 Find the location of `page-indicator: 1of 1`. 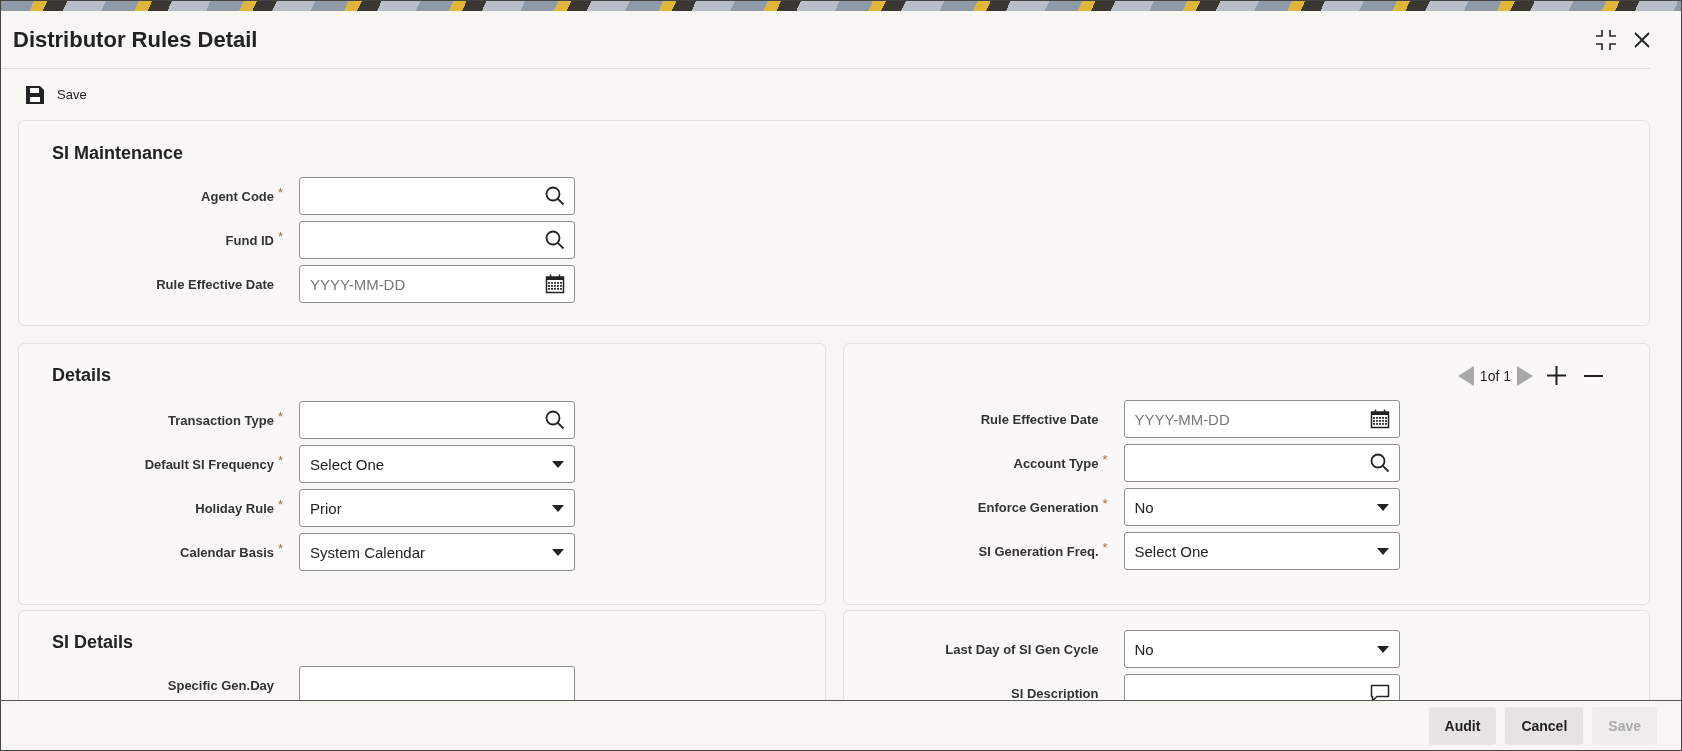

page-indicator: 1of 1 is located at coordinates (1495, 375).